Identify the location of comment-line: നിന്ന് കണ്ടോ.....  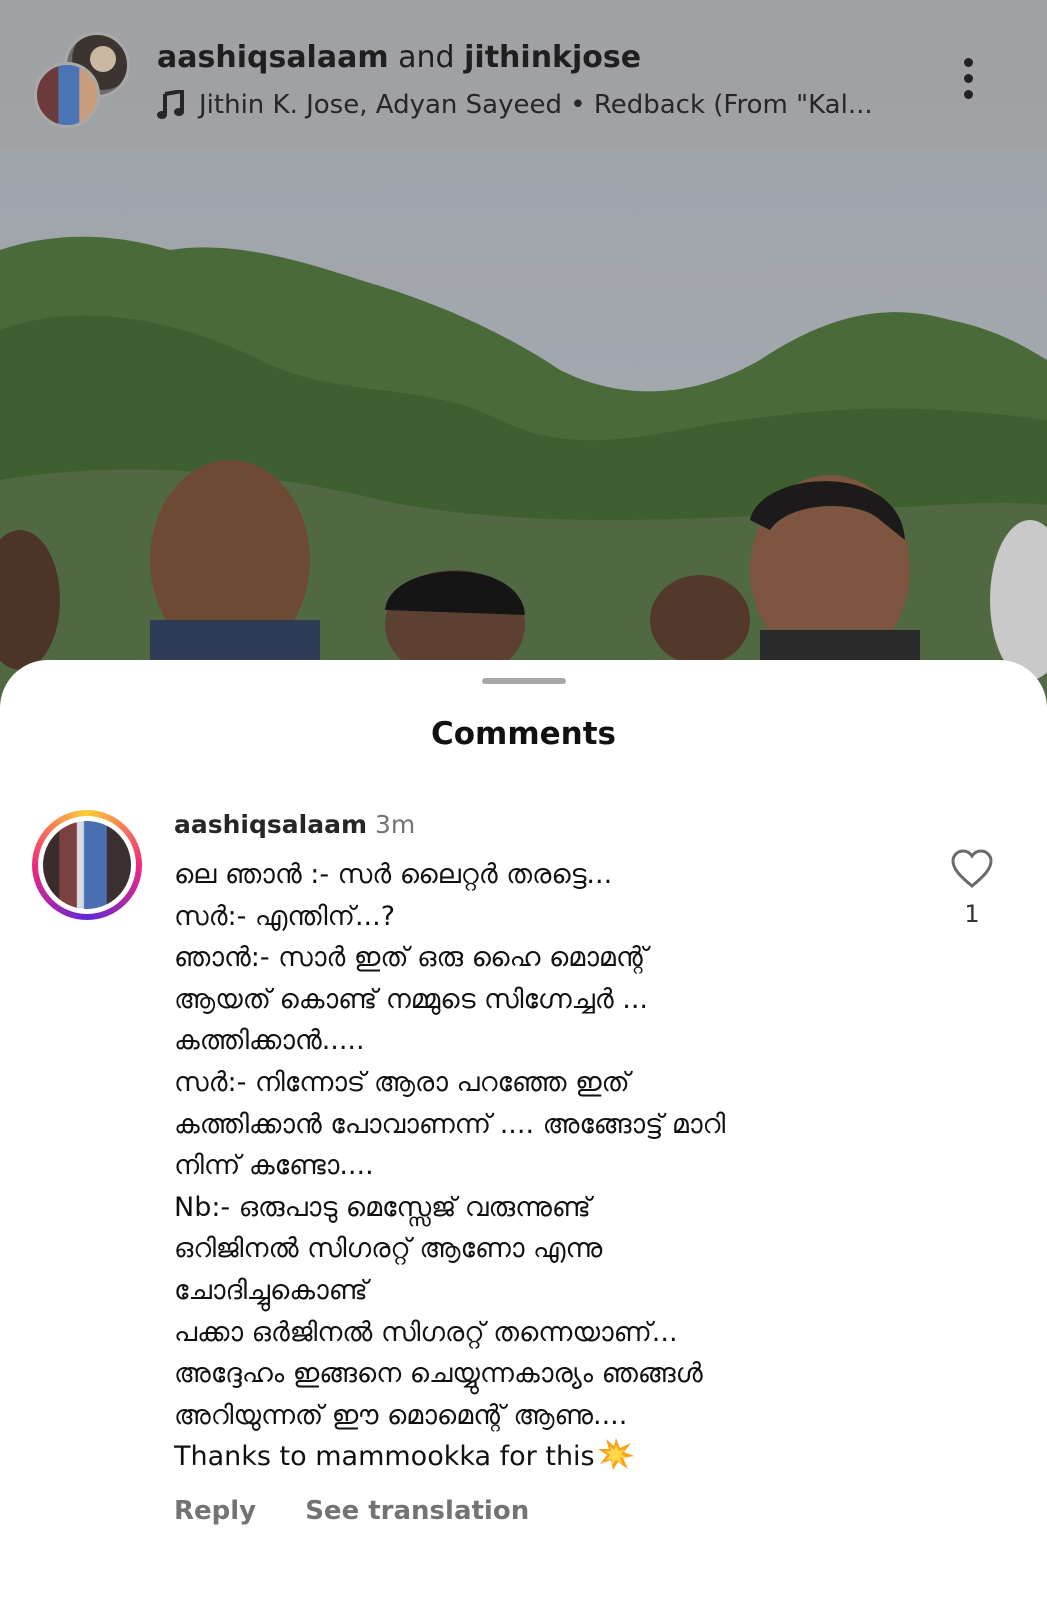
(274, 1166).